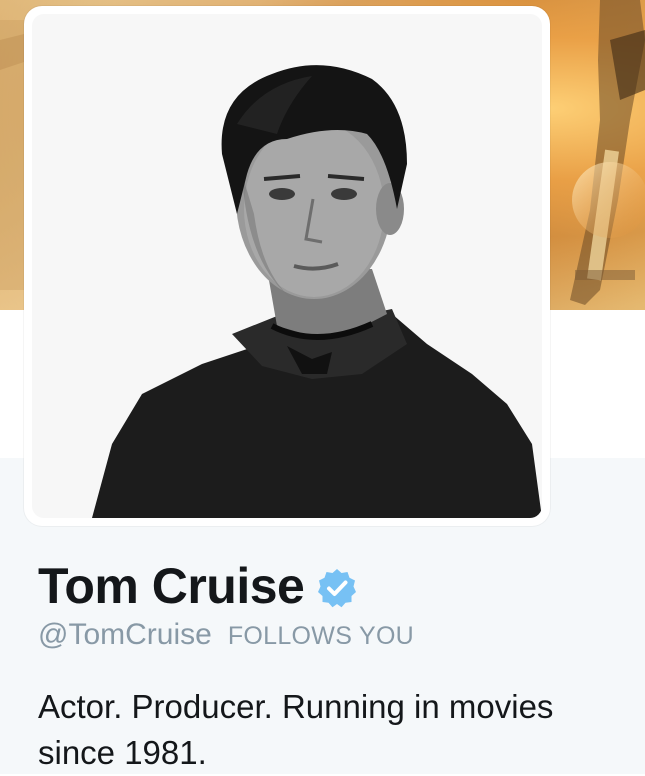 The width and height of the screenshot is (645, 776). I want to click on verified-badge-icon, so click(337, 588).